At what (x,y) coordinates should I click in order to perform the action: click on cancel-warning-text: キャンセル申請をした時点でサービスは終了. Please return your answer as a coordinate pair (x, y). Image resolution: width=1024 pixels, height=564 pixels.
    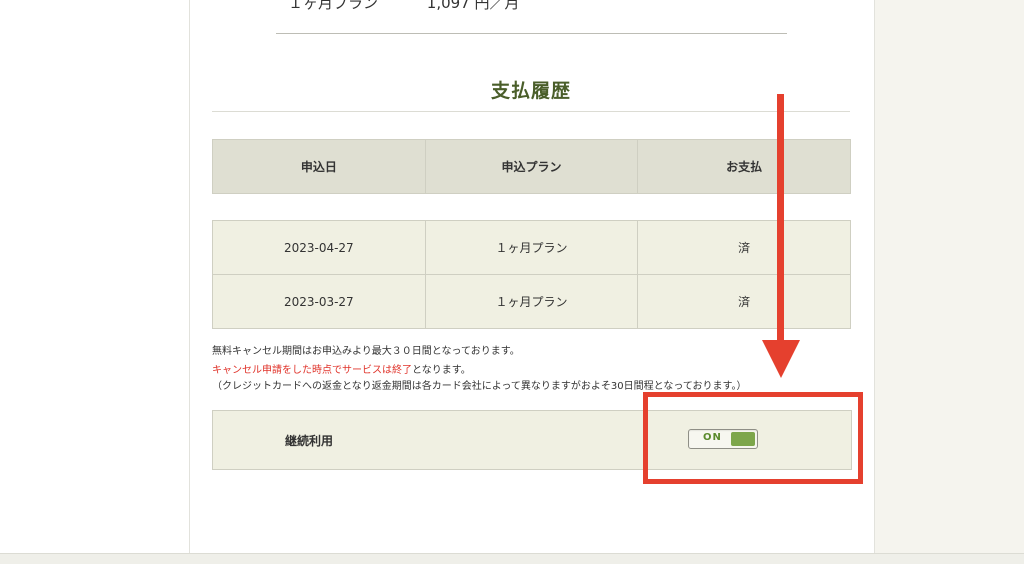
    Looking at the image, I should click on (312, 370).